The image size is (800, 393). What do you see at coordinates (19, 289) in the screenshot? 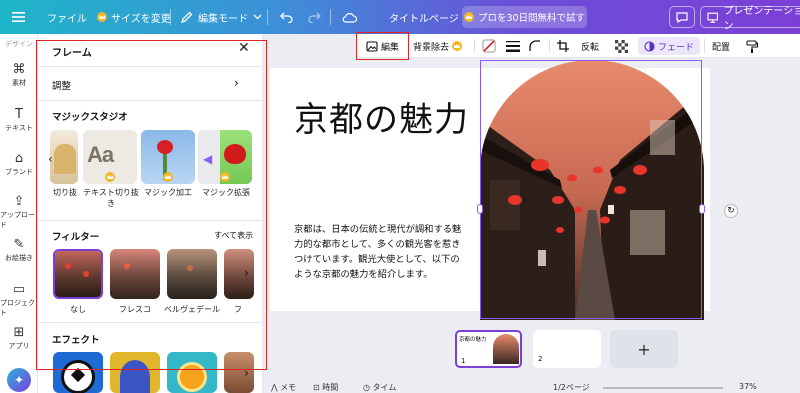
I see `folder-icon: ▭` at bounding box center [19, 289].